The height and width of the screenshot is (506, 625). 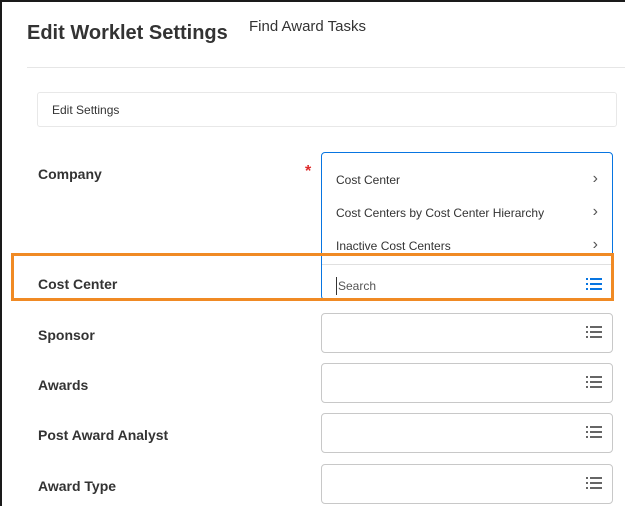 I want to click on dropdown-item-cost-centers-by-hierarchy: Cost Centers by Cost Center Hierarchy ›, so click(x=469, y=215).